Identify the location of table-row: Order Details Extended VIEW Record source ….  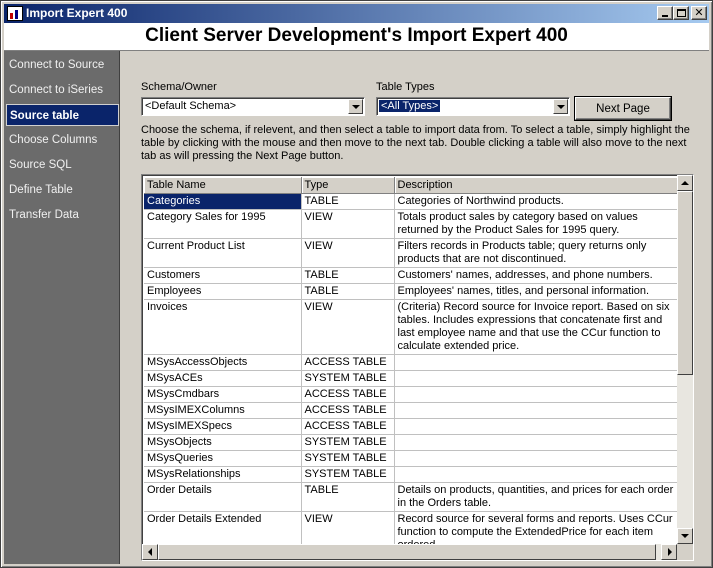
(410, 527).